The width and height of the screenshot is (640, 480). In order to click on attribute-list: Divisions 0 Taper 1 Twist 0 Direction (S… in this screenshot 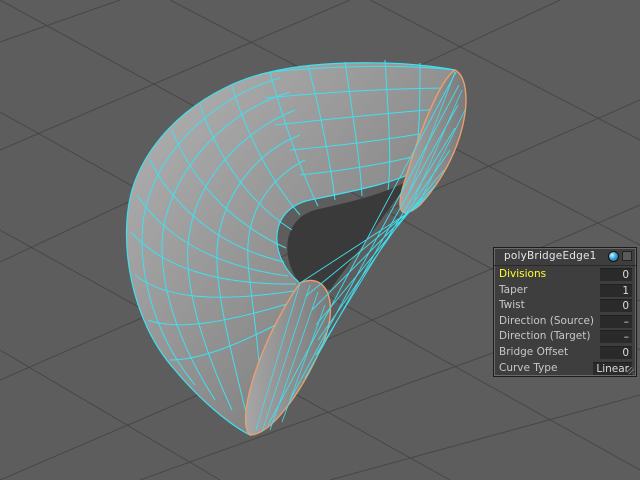, I will do `click(565, 321)`.